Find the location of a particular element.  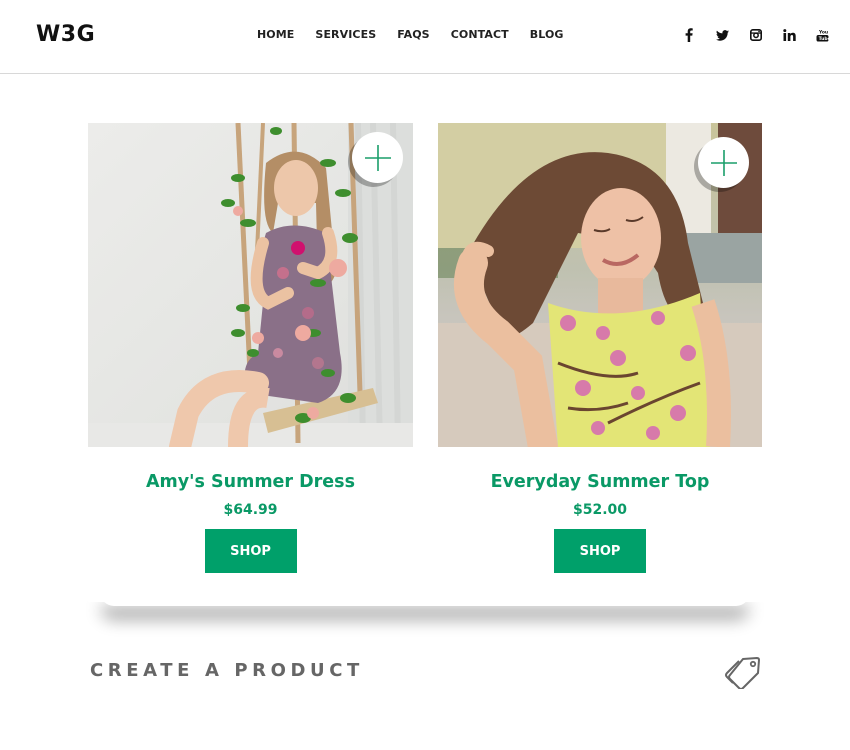

product-name: Everyday Summer Top is located at coordinates (600, 482).